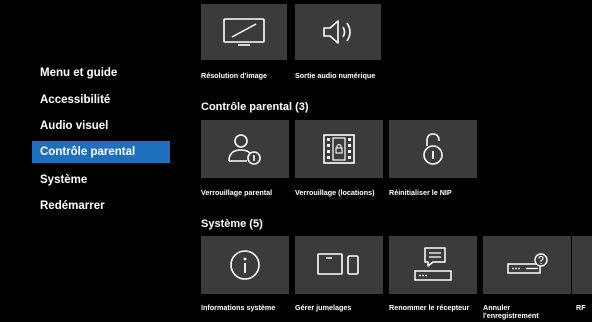  I want to click on system-info-tile, so click(245, 265).